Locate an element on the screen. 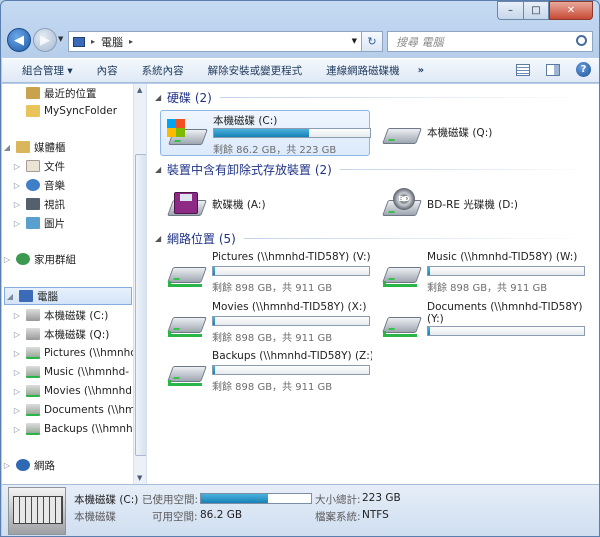 The height and width of the screenshot is (537, 600). system-properties-button: 系統內容 is located at coordinates (163, 70).